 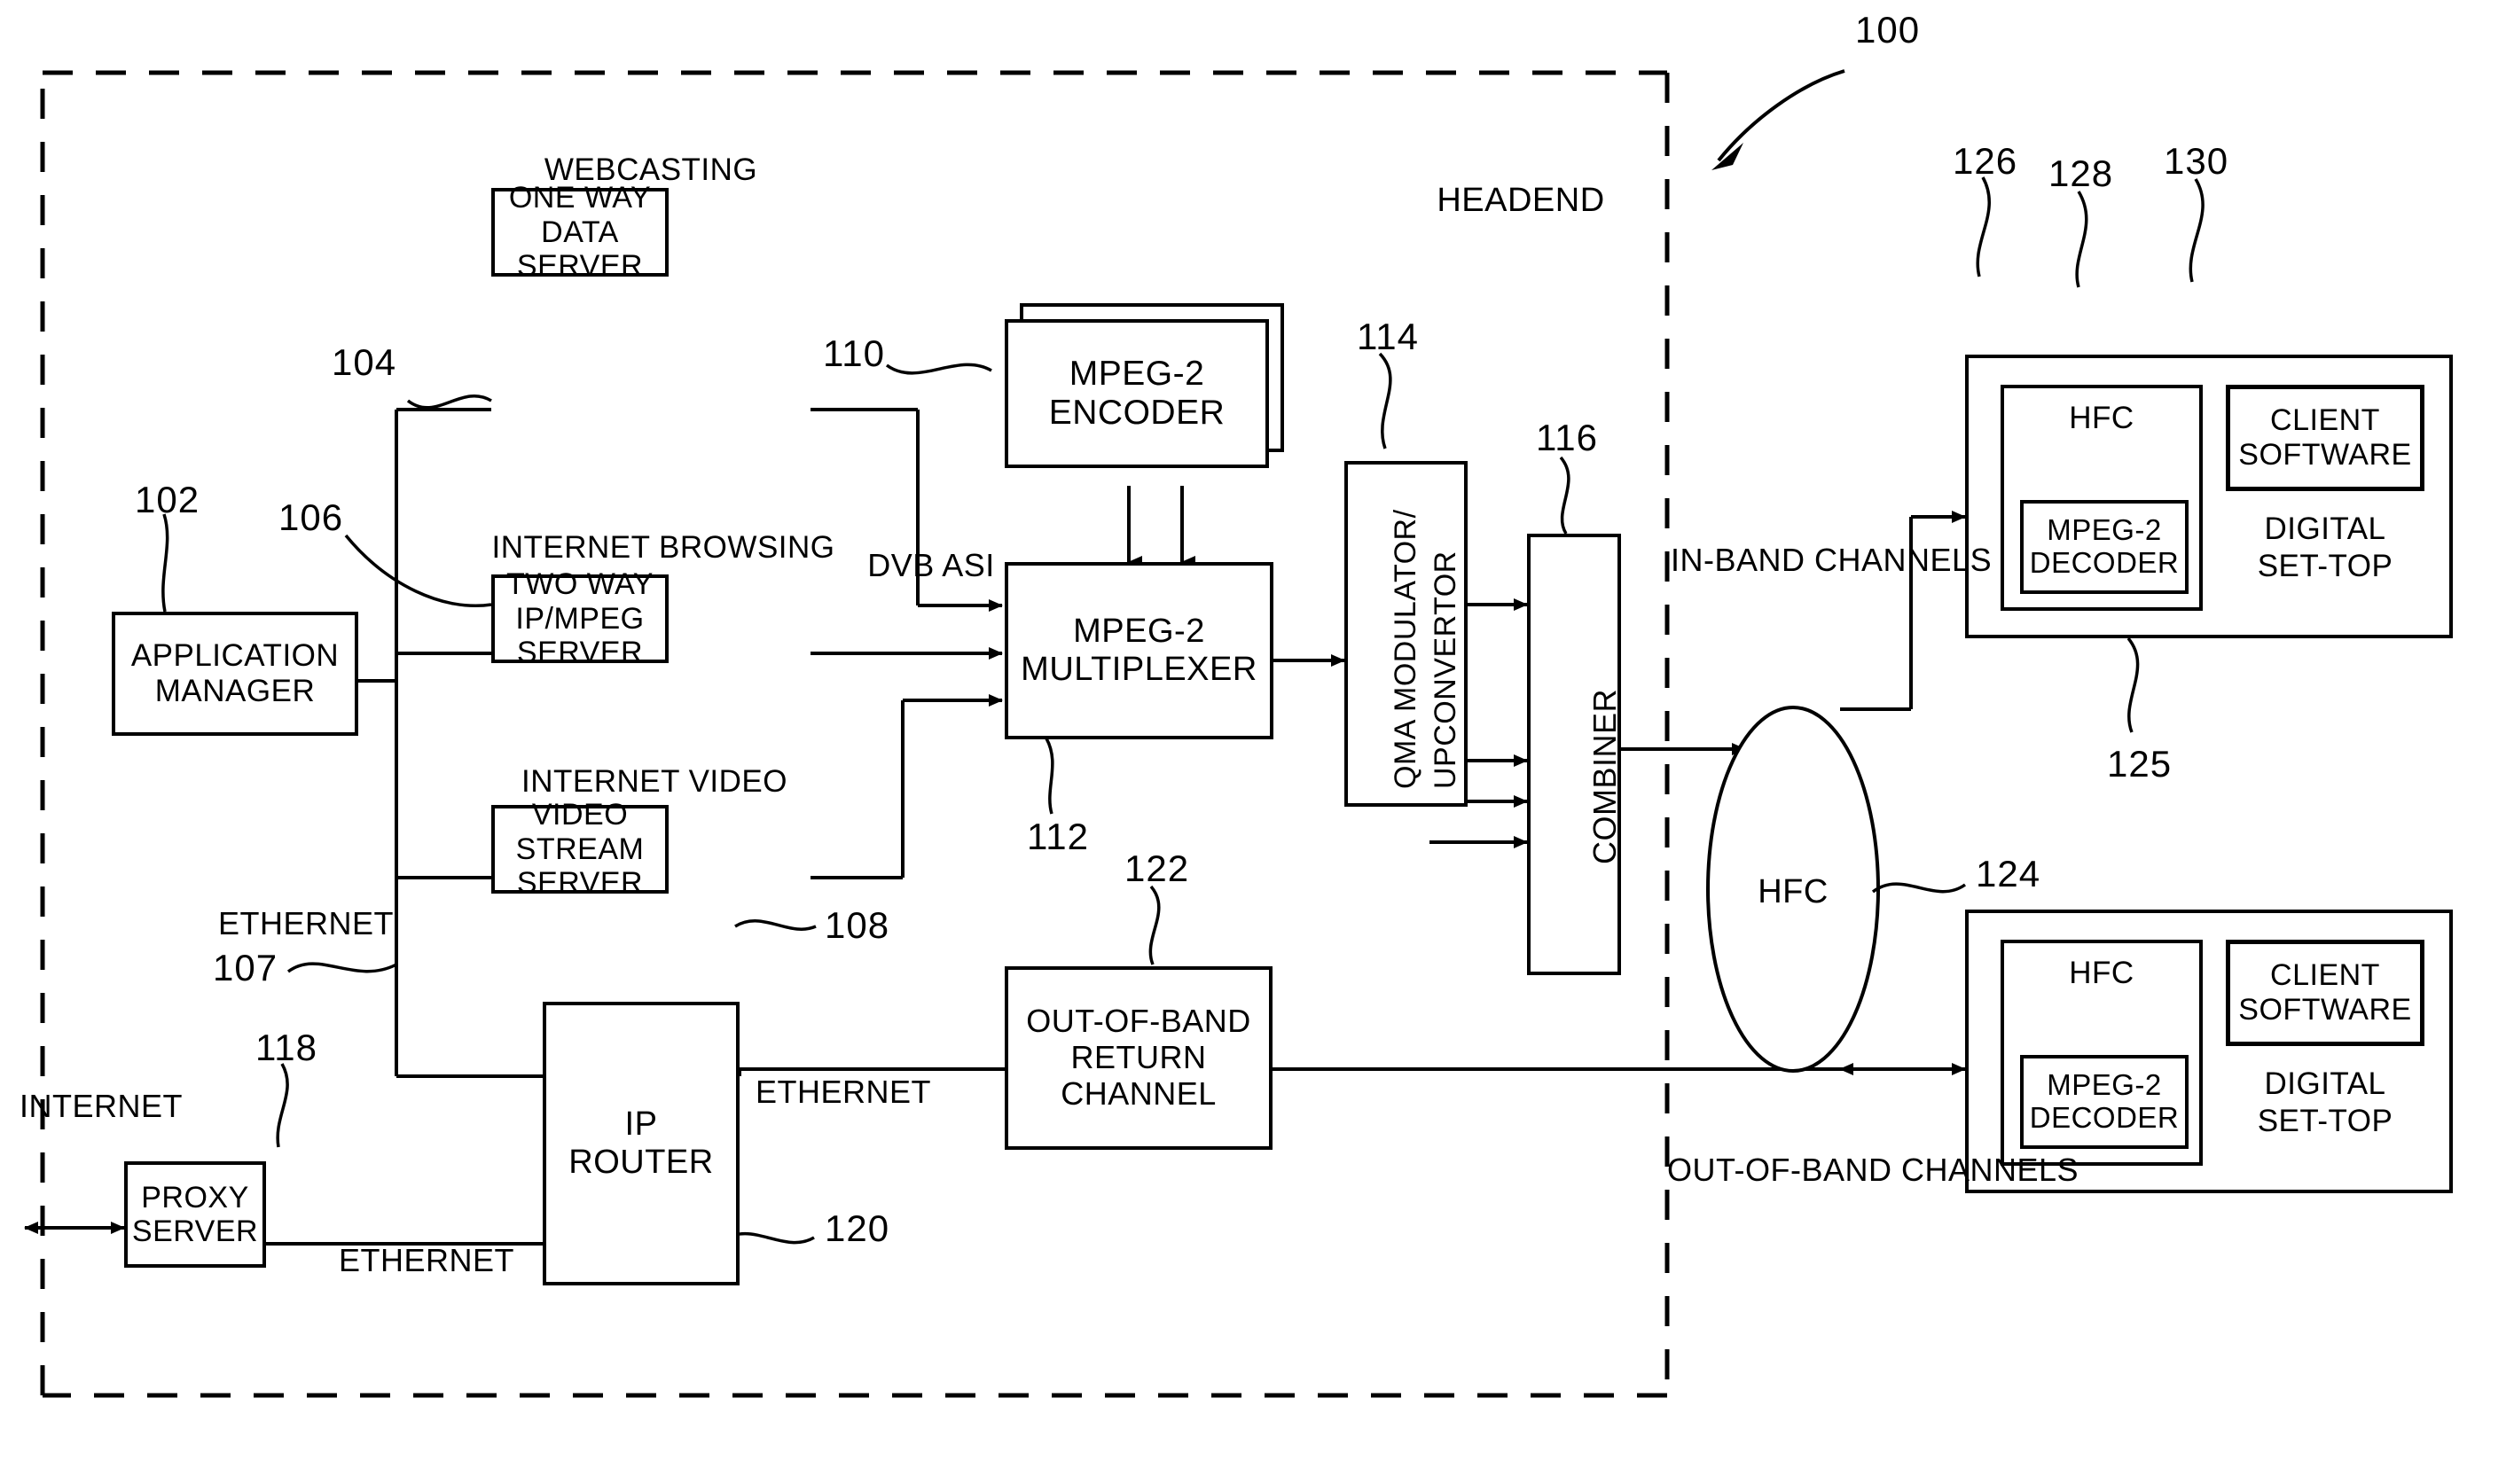 What do you see at coordinates (2101, 973) in the screenshot?
I see `set-top-lower-hfc-label: HFC` at bounding box center [2101, 973].